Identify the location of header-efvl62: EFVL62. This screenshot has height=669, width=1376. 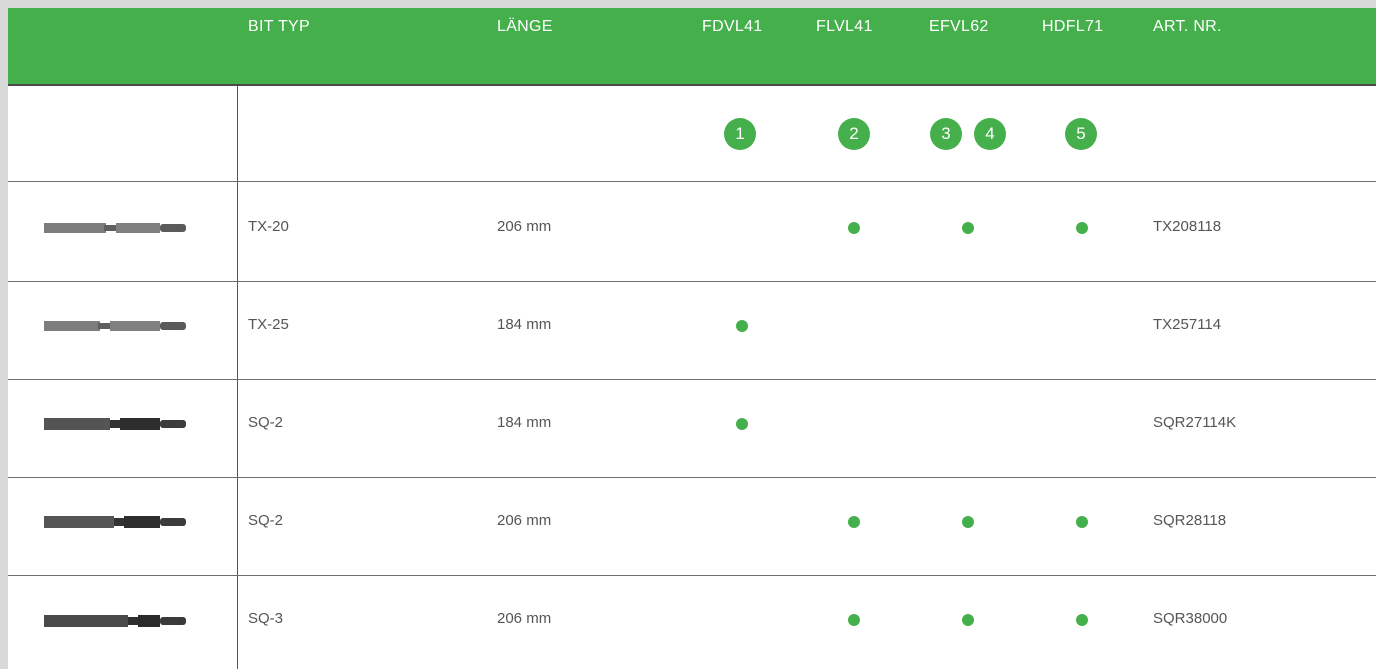
(959, 26).